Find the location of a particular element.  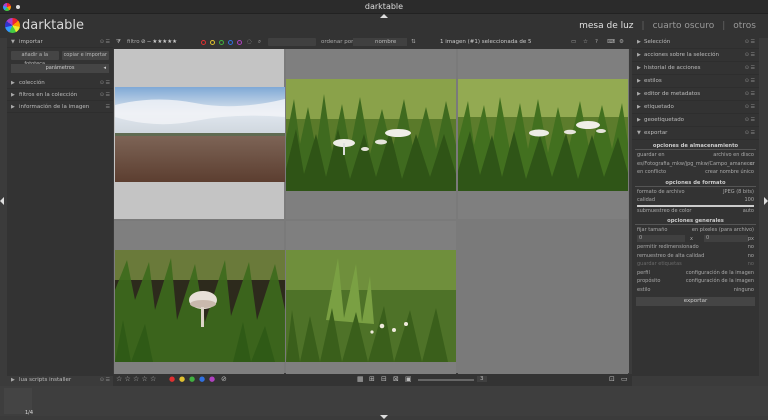

preferences-gear-icon: ⚙ is located at coordinates (621, 42).